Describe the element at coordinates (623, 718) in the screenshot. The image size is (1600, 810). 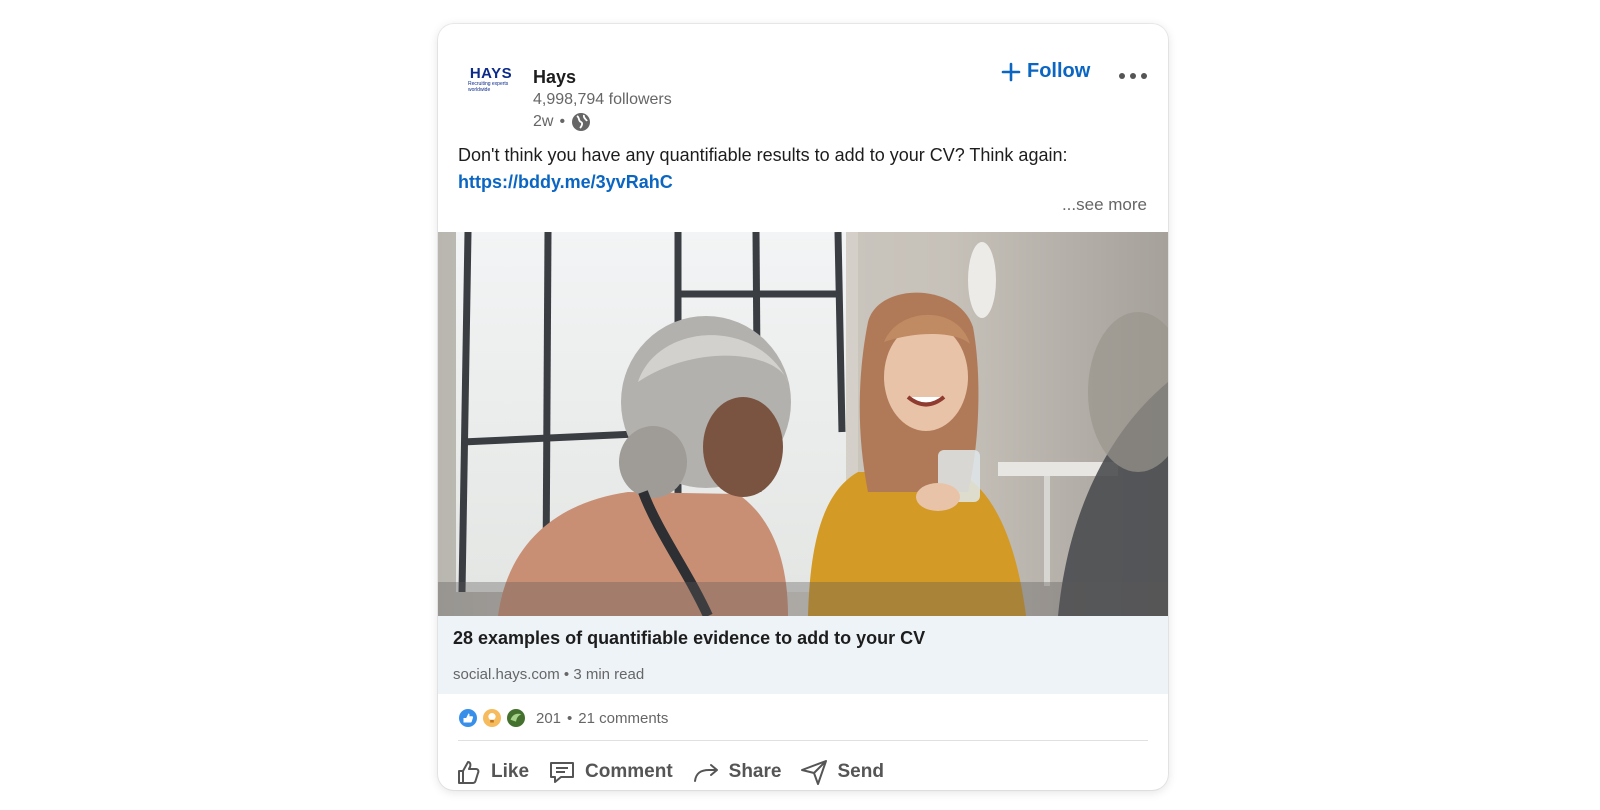
I see `comments-count: 21 comments` at that location.